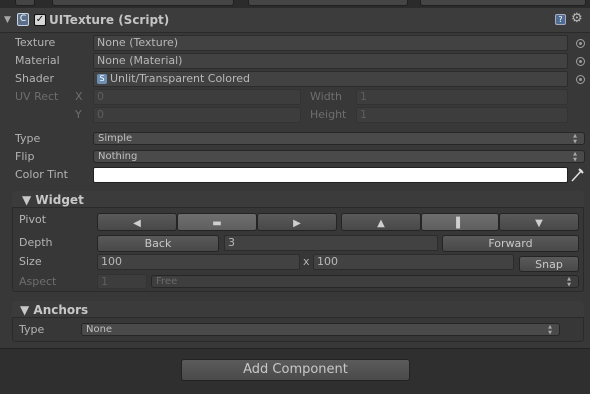 Image resolution: width=590 pixels, height=394 pixels. Describe the element at coordinates (320, 329) in the screenshot. I see `anchors-type-dropdown: None ▲▼` at that location.